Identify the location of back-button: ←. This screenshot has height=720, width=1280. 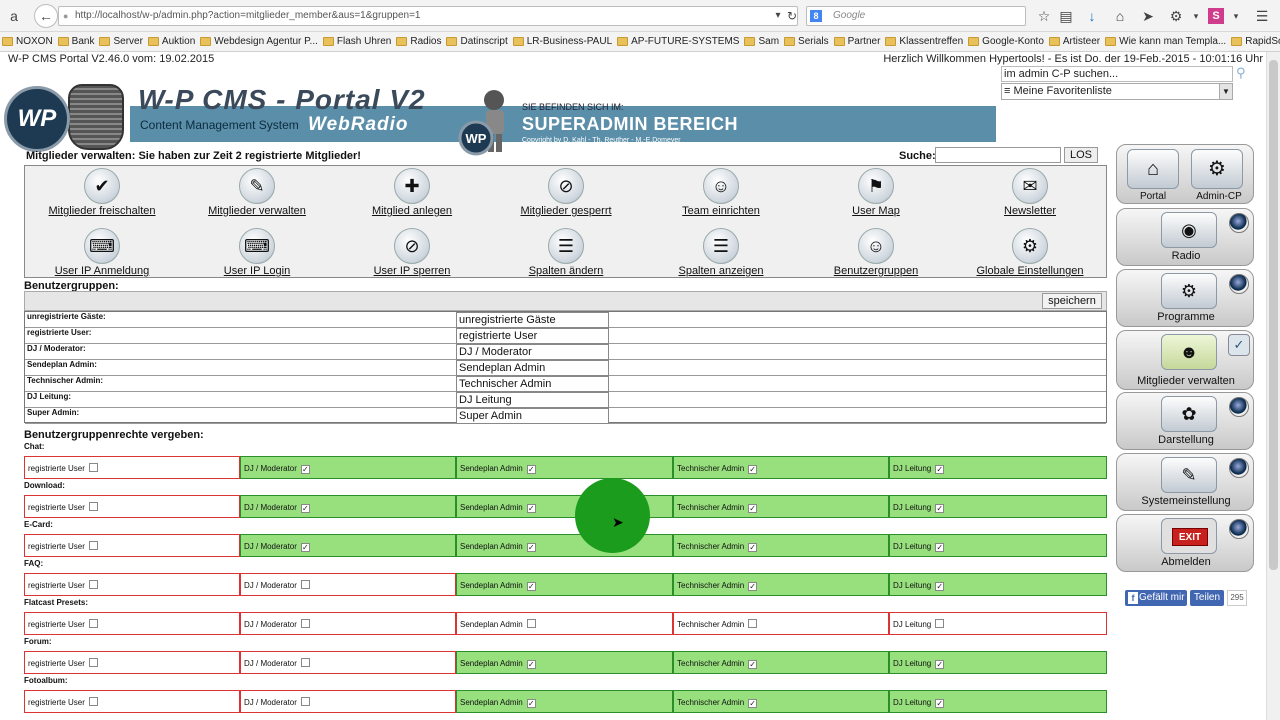
(46, 16).